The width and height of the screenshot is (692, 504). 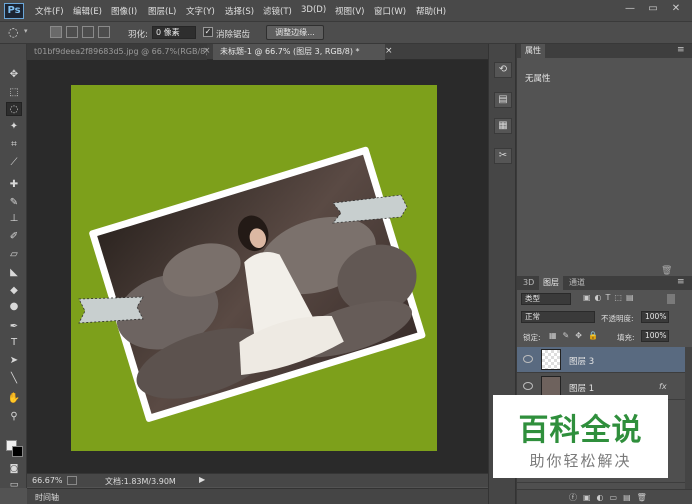 I want to click on chevron-down-icon: ▾, so click(x=26, y=31).